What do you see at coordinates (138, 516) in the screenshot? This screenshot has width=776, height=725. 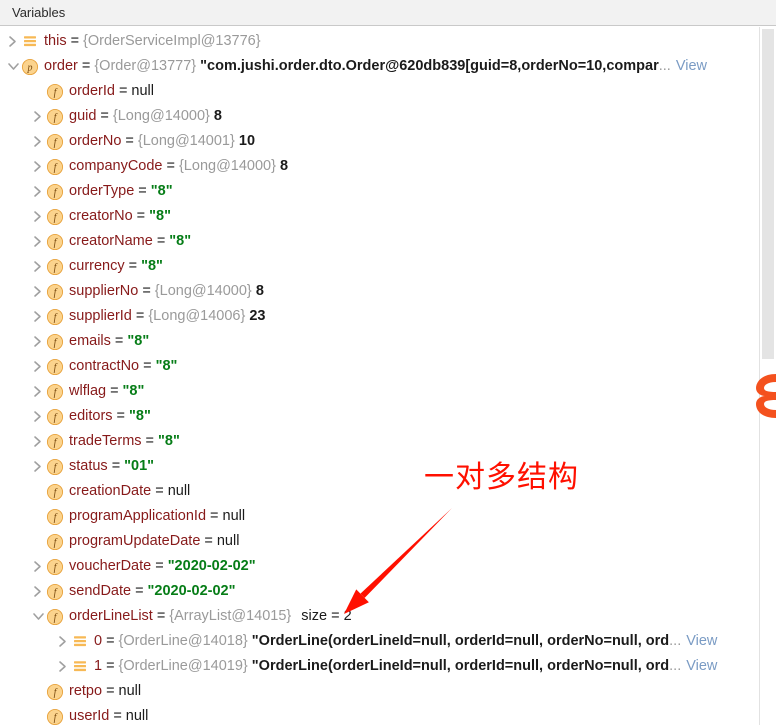 I see `variable-name: programApplicationId` at bounding box center [138, 516].